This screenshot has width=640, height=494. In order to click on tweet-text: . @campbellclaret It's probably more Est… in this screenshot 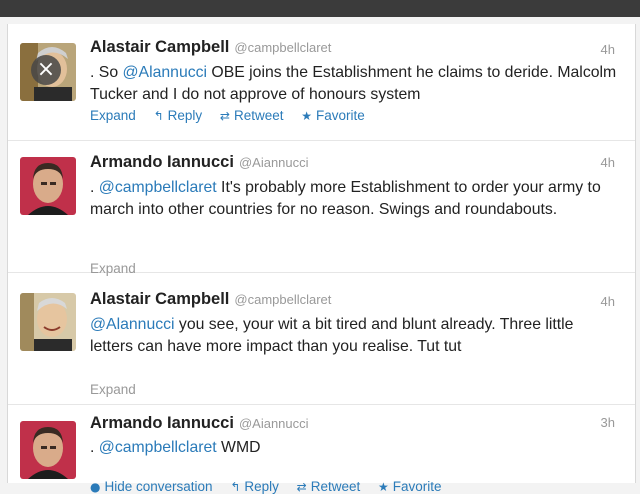, I will do `click(355, 199)`.